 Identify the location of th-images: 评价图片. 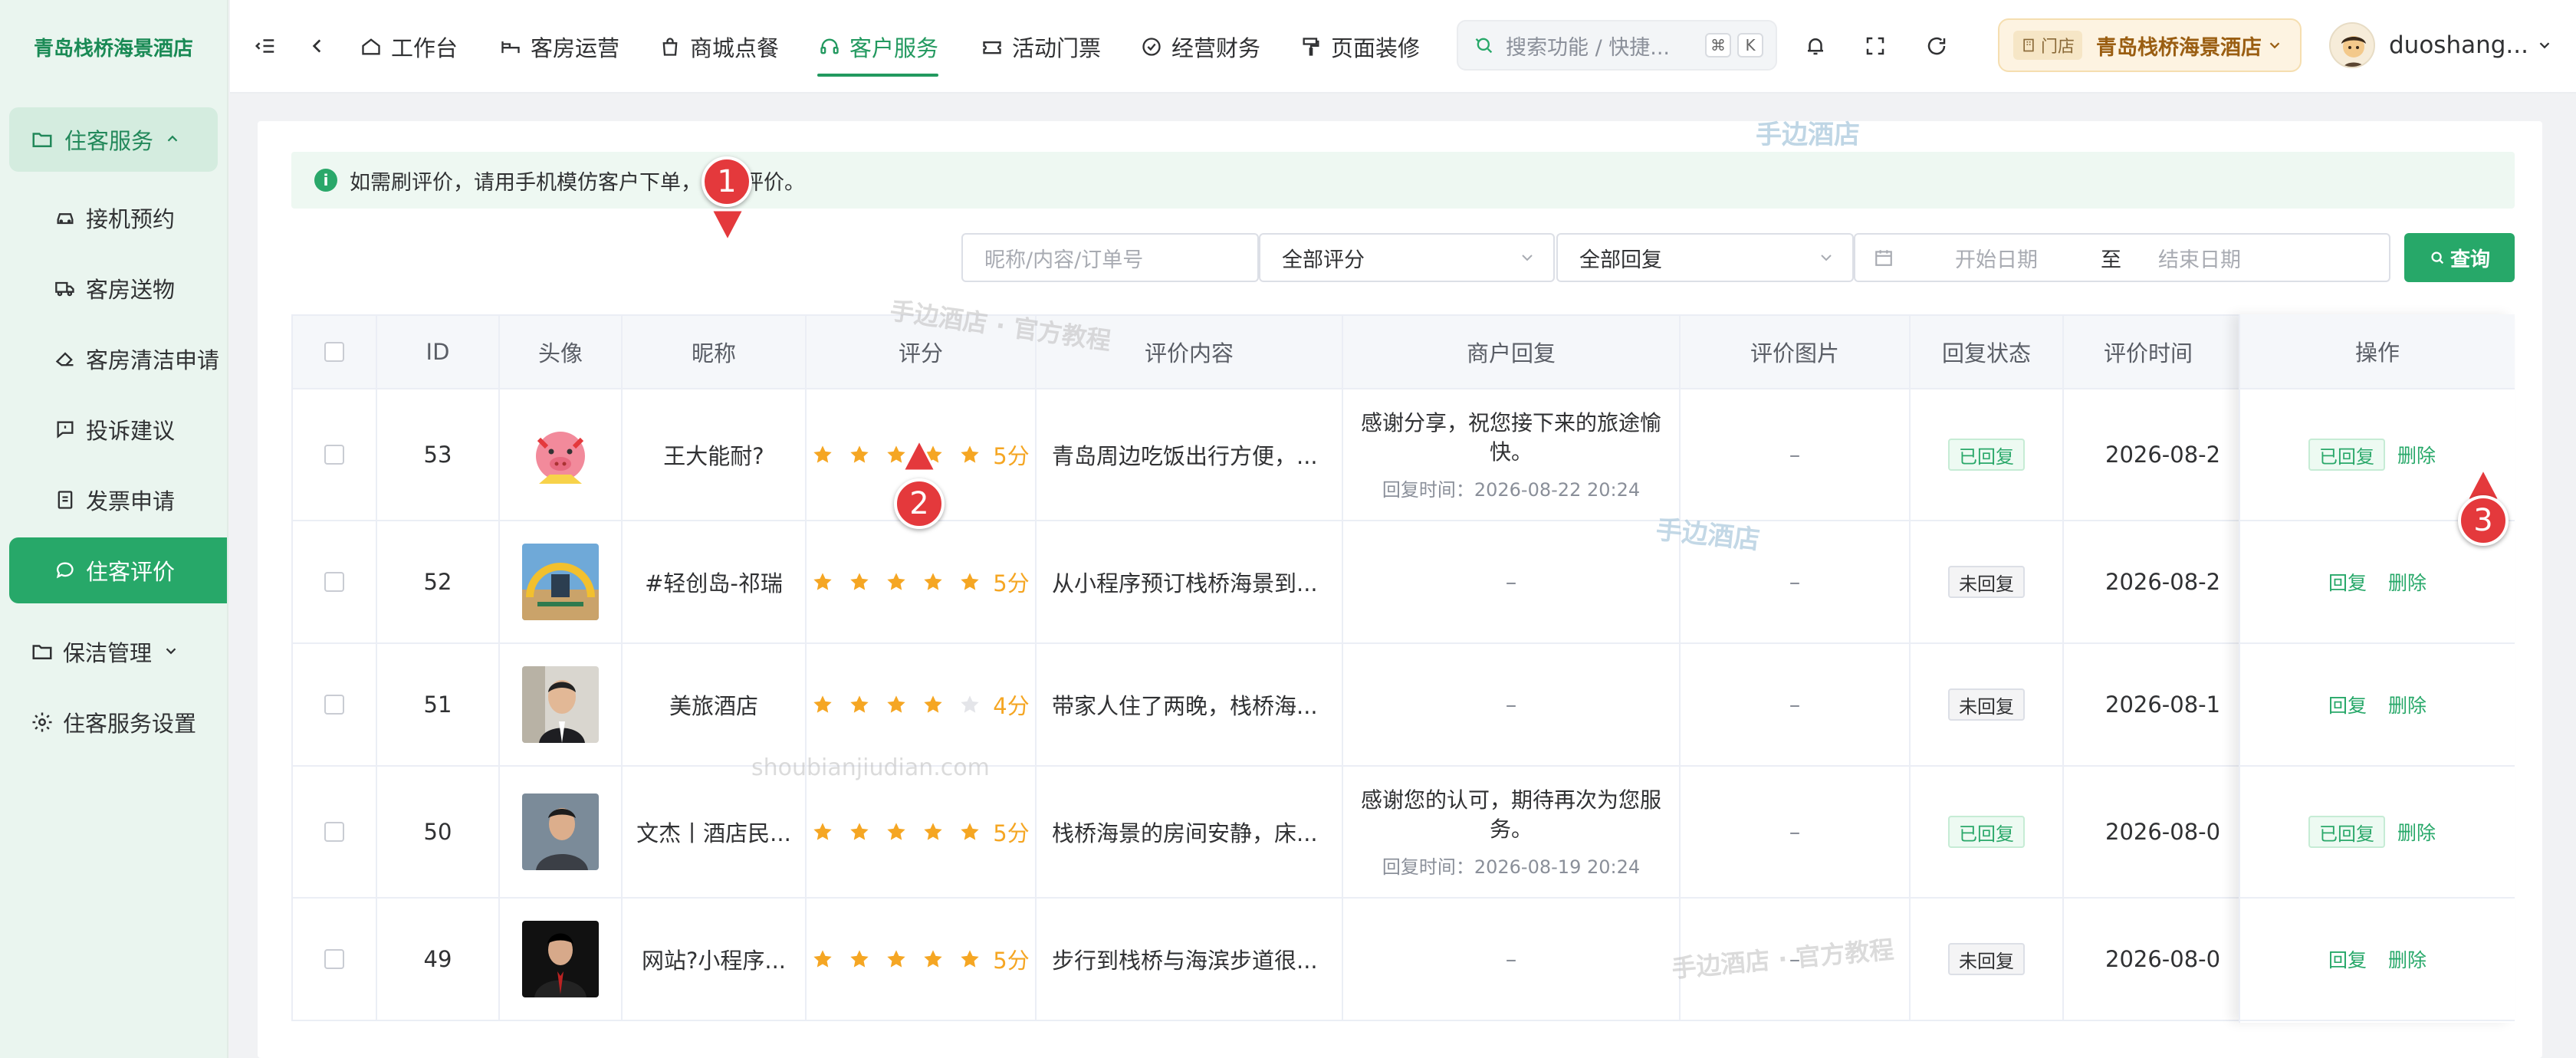
(1796, 352).